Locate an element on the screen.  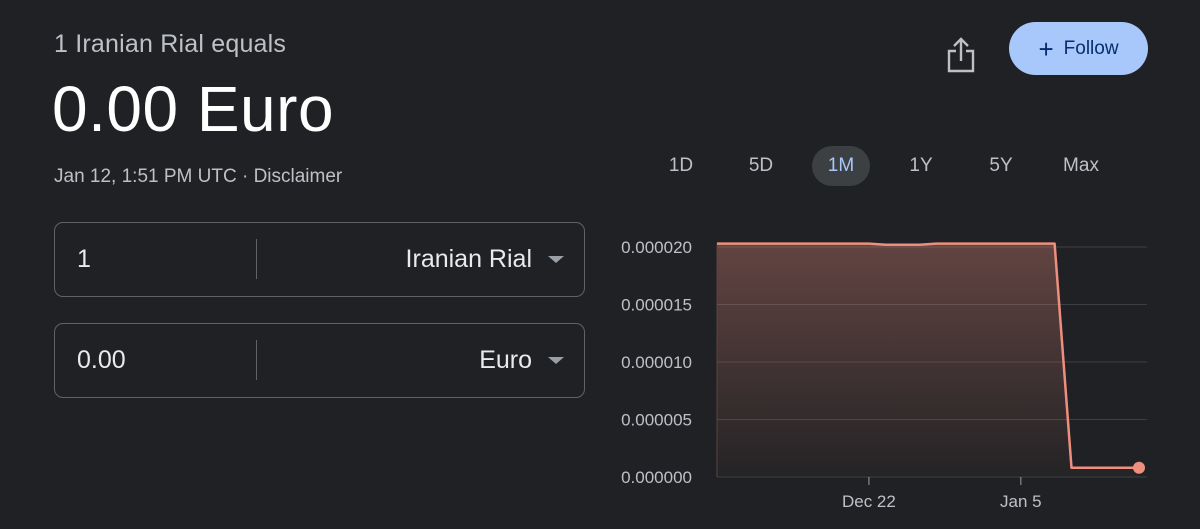
follow-button: + Follow is located at coordinates (1078, 48).